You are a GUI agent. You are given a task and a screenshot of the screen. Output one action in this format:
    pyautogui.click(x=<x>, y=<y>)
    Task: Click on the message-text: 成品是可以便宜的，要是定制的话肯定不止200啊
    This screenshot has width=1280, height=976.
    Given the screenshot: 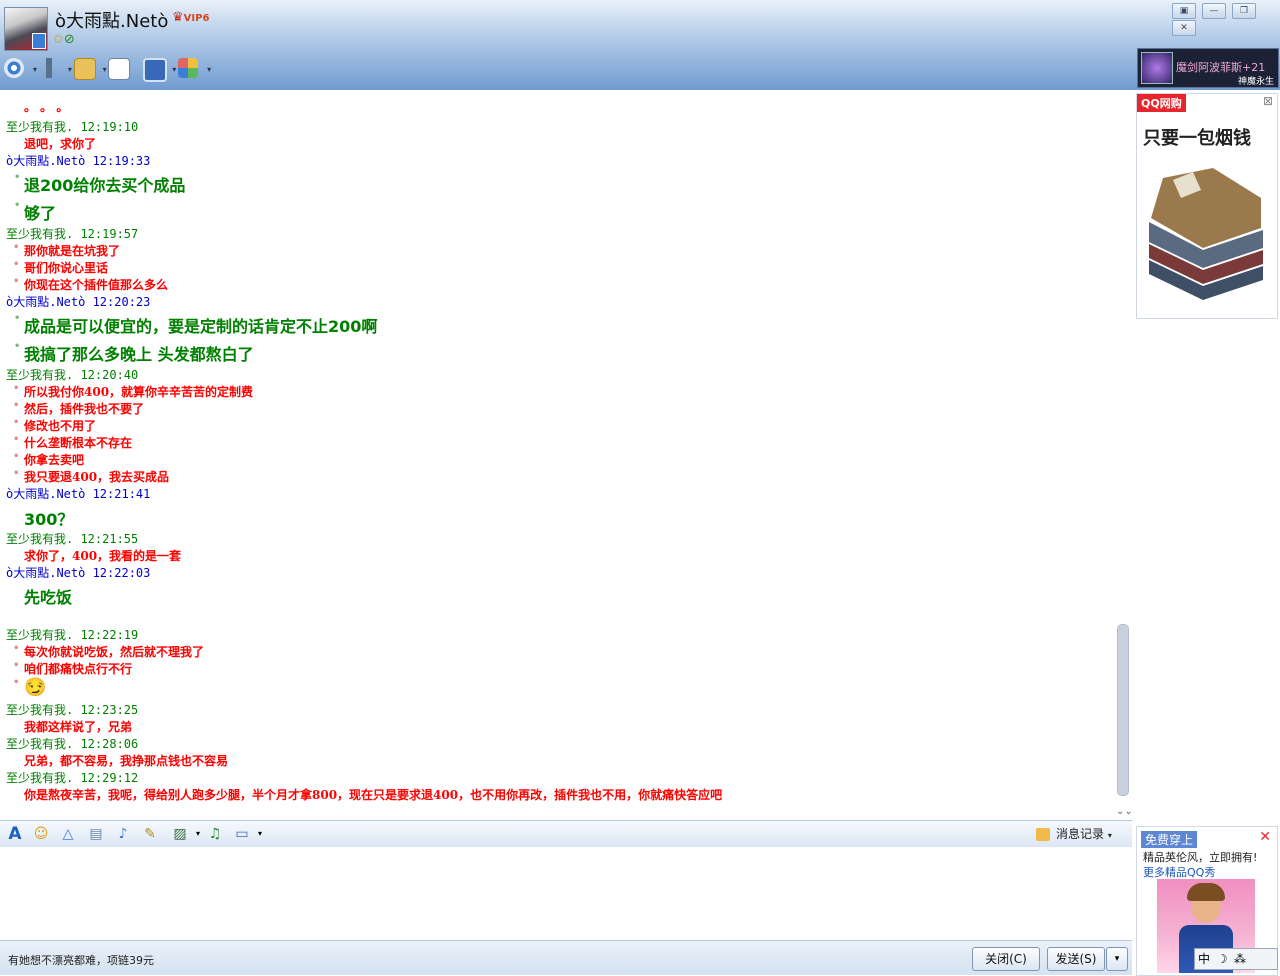 What is the action you would take?
    pyautogui.click(x=201, y=326)
    